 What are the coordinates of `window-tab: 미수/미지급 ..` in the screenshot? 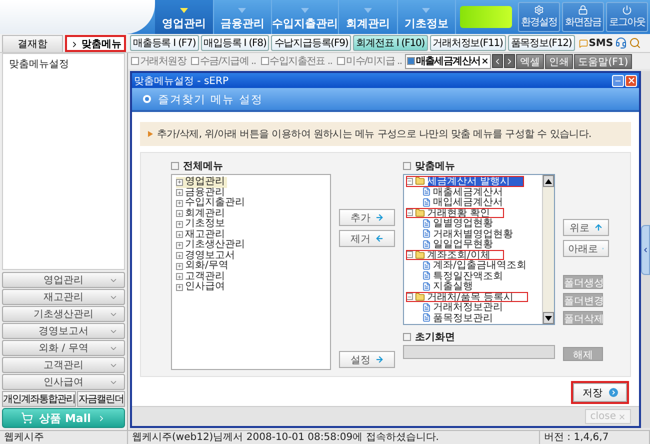 It's located at (369, 61).